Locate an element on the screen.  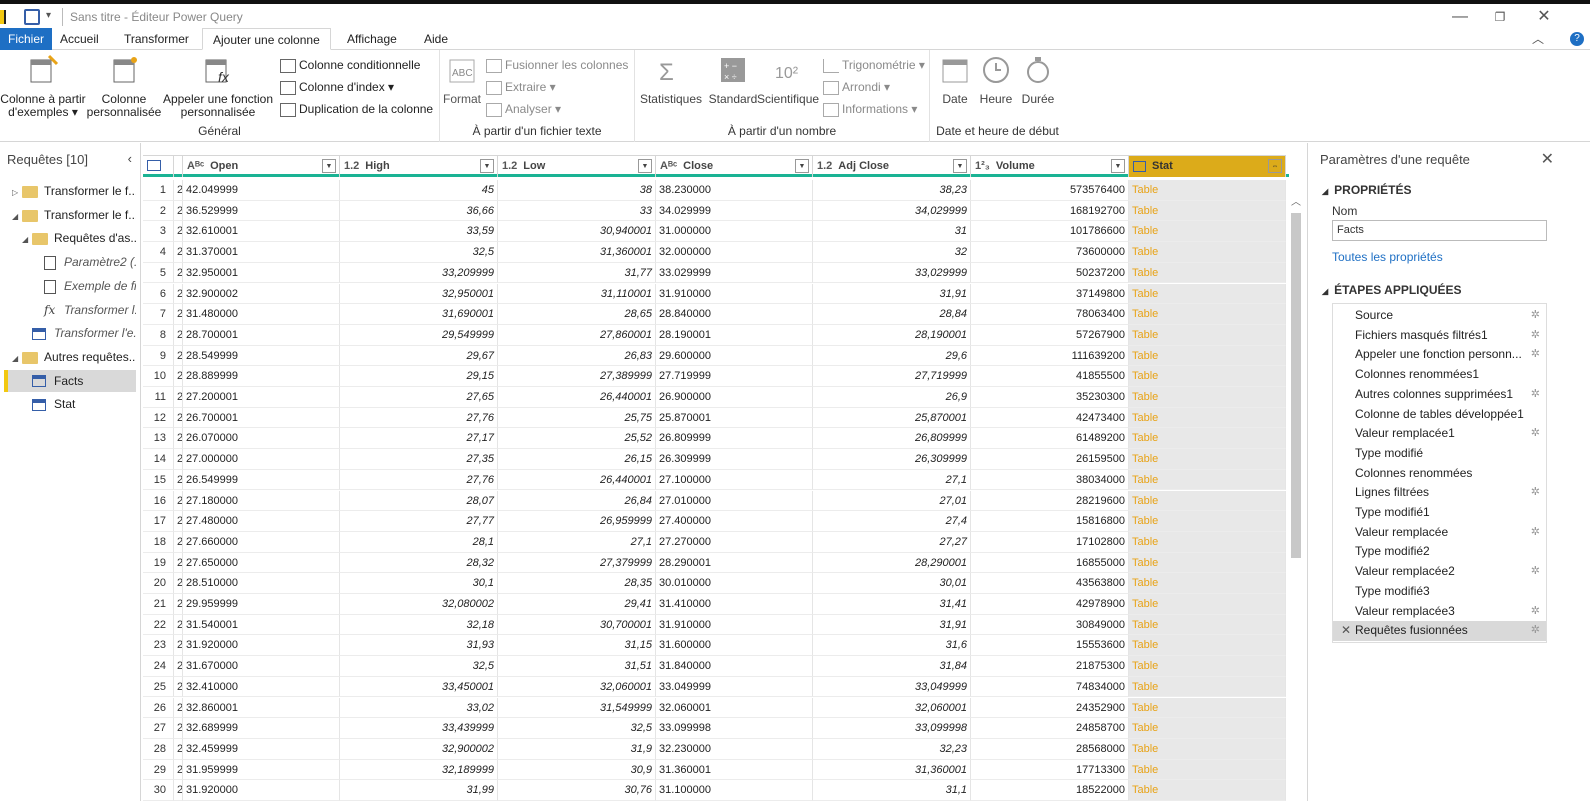
table-cell: 61489200 is located at coordinates (1050, 439).